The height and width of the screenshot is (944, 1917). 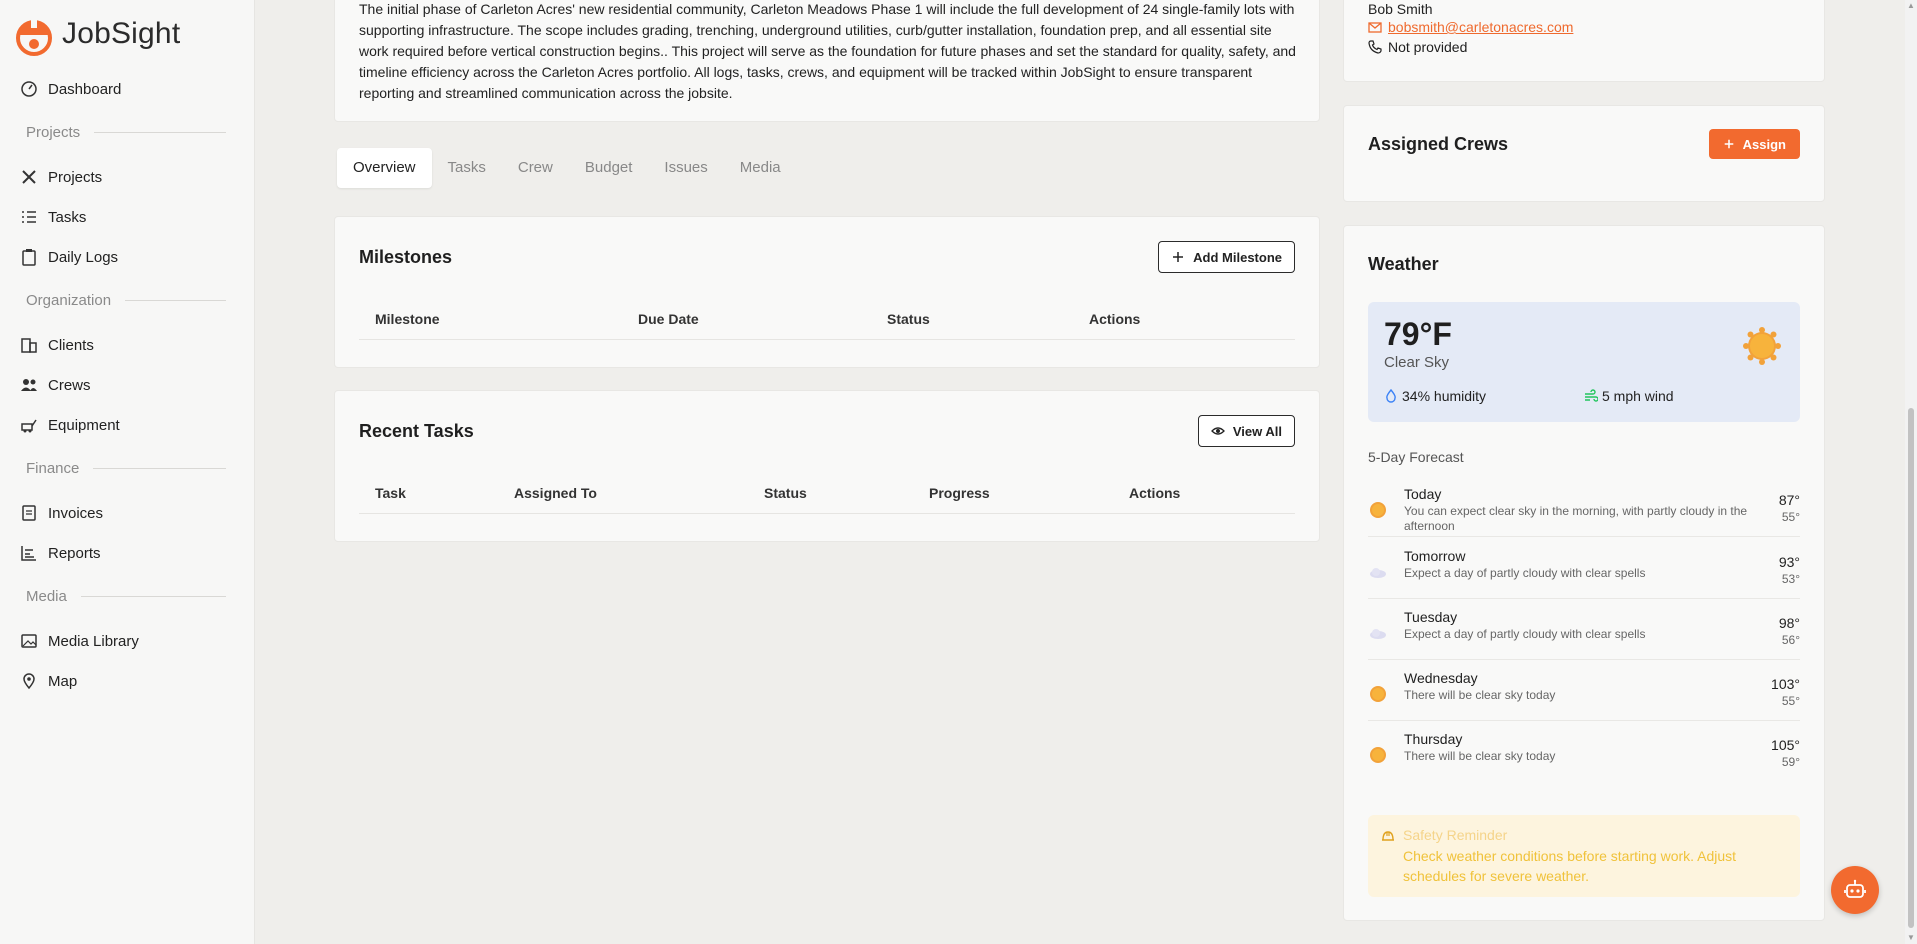 What do you see at coordinates (76, 513) in the screenshot?
I see `sidebar-item-label: Invoices` at bounding box center [76, 513].